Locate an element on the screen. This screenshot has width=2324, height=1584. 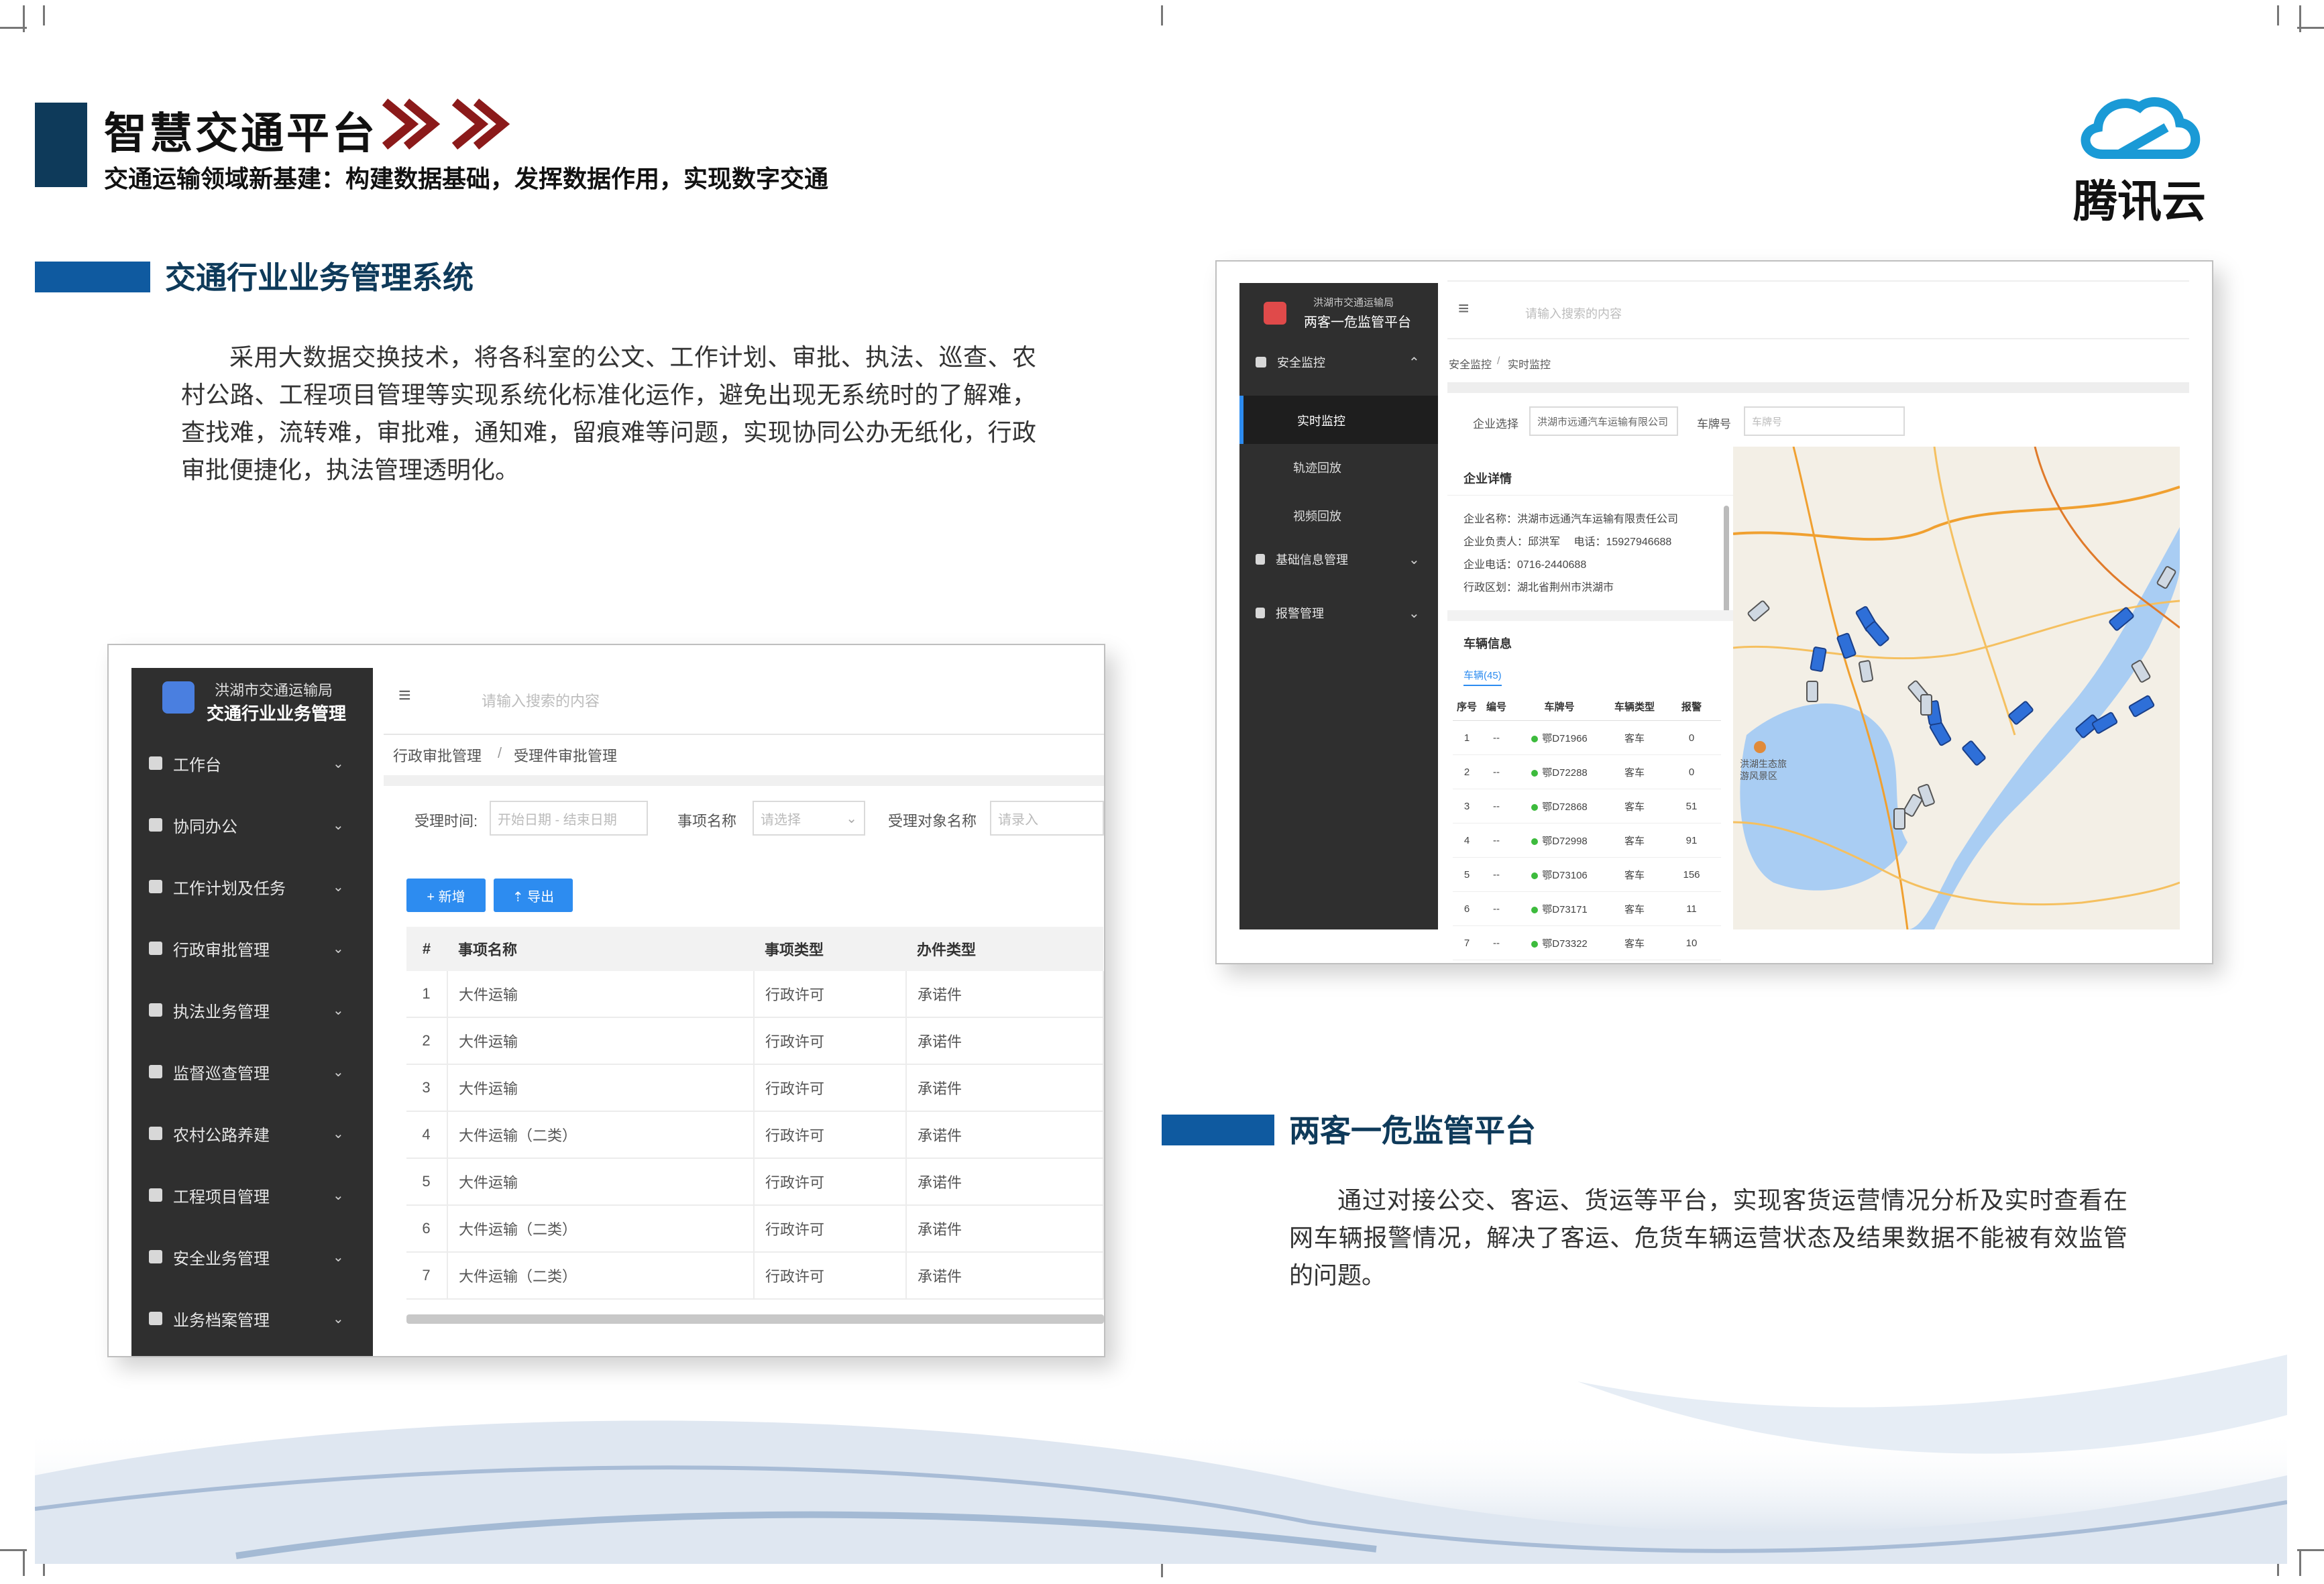
company-select: 洪湖市远通汽车运输有限公司 is located at coordinates (1603, 421).